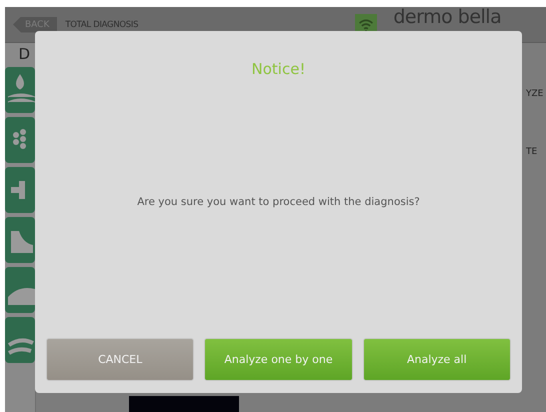  I want to click on option-label: TE, so click(532, 152).